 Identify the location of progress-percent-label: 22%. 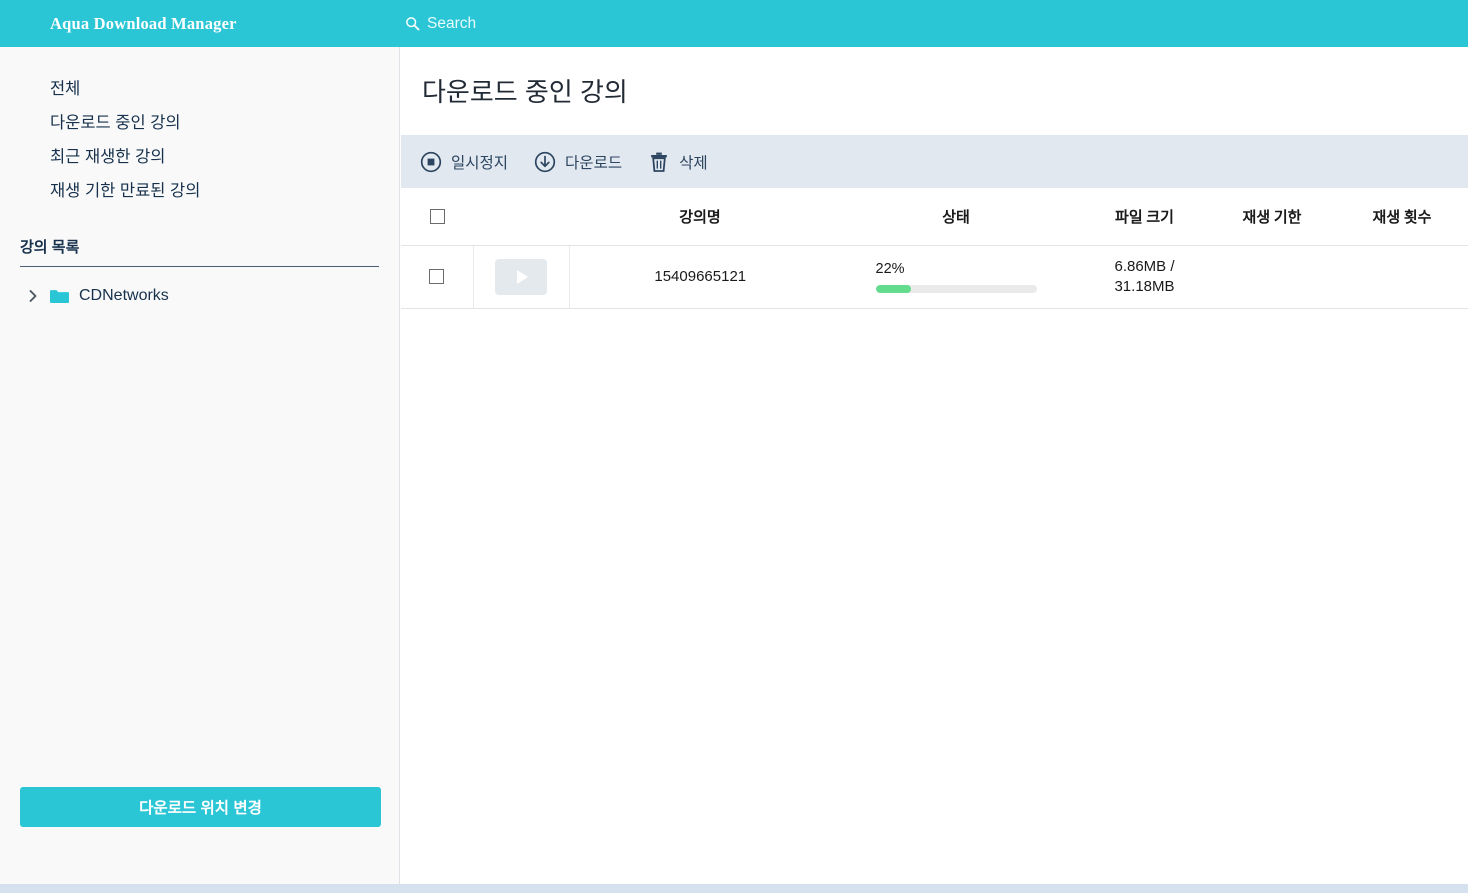
(890, 268).